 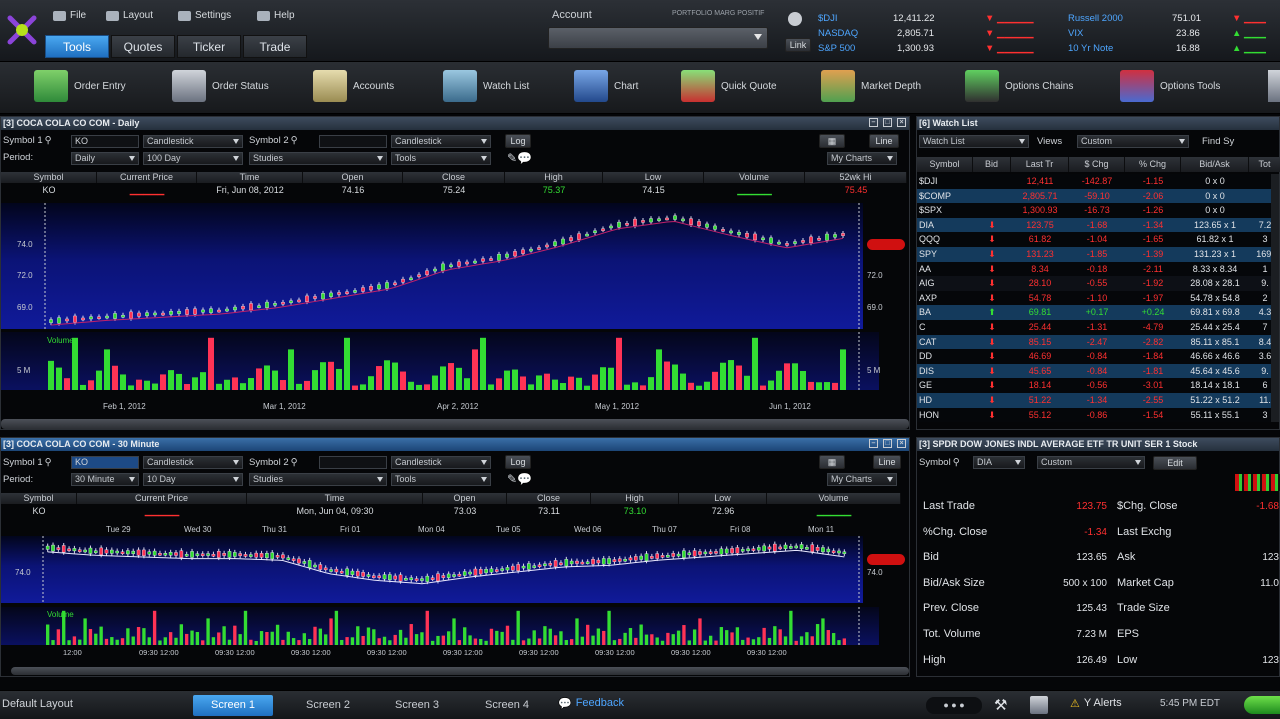 What do you see at coordinates (1098, 254) in the screenshot?
I see `table-row: SPY ⬇ 131.23 -1.85 -1.39 131.23 x 1 169.` at bounding box center [1098, 254].